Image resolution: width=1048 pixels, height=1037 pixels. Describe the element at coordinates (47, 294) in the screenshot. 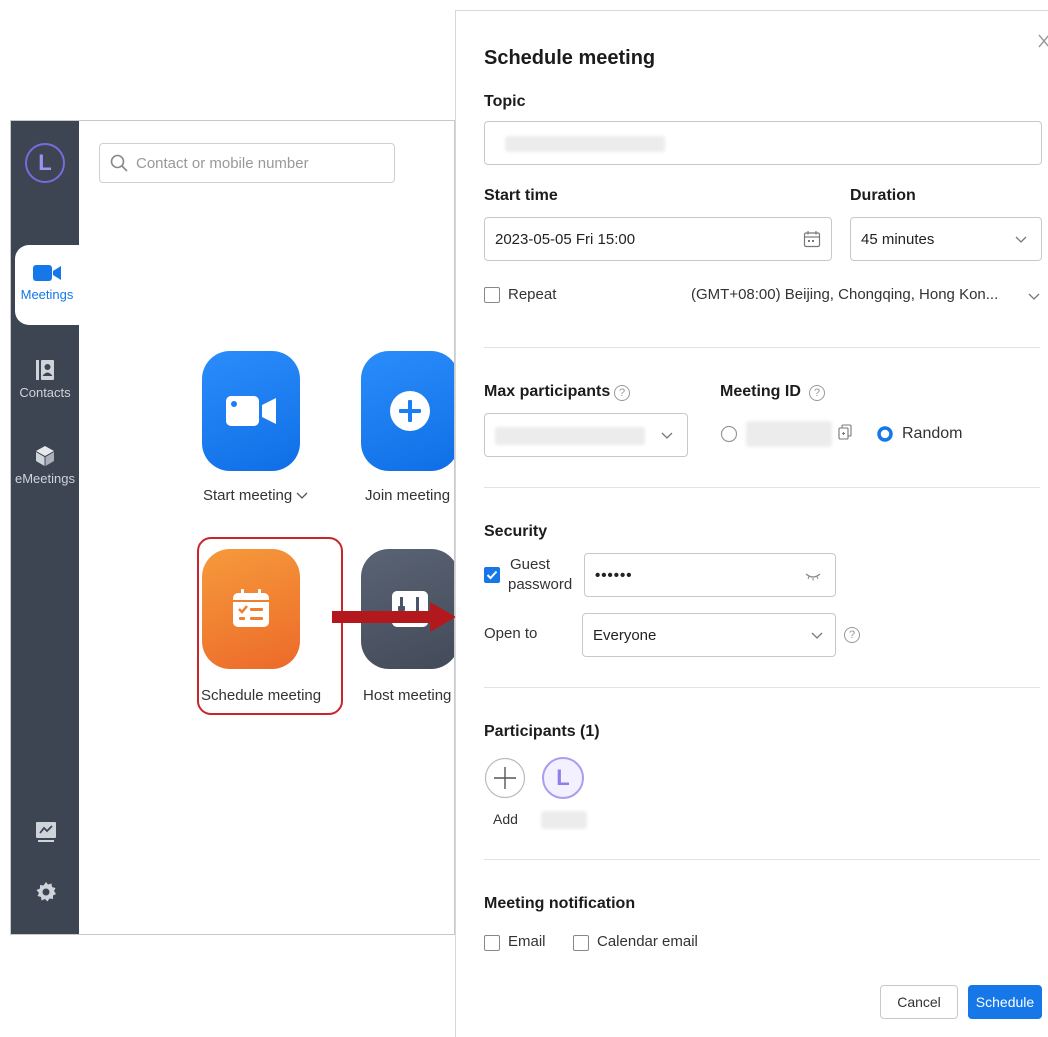

I see `sidebar-item-label: Meetings` at that location.